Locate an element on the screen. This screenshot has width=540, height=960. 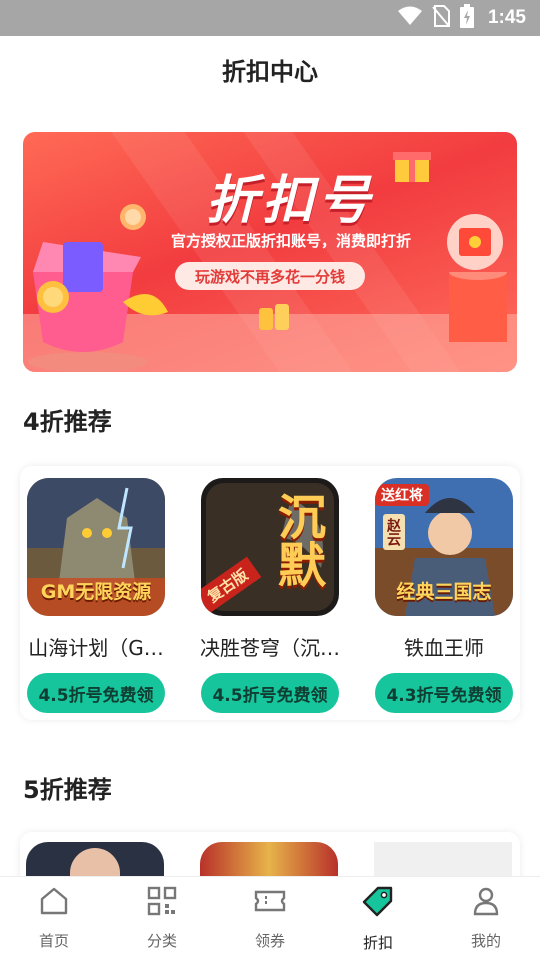
banner-subtitle: 官方授权正版折扣账号，消费即打折 is located at coordinates (290, 241).